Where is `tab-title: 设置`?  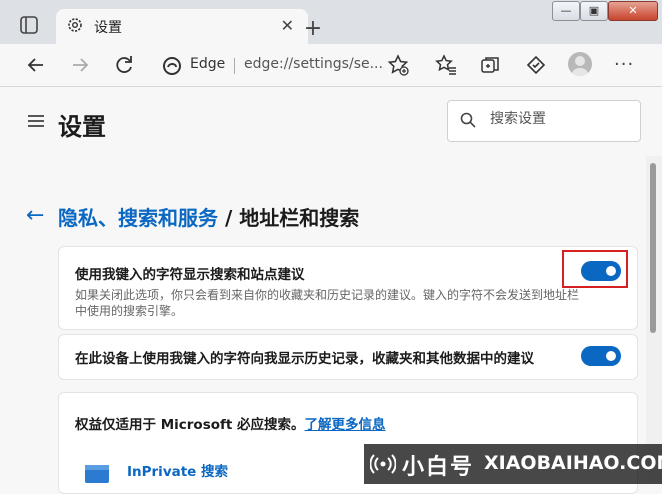 tab-title: 设置 is located at coordinates (108, 28).